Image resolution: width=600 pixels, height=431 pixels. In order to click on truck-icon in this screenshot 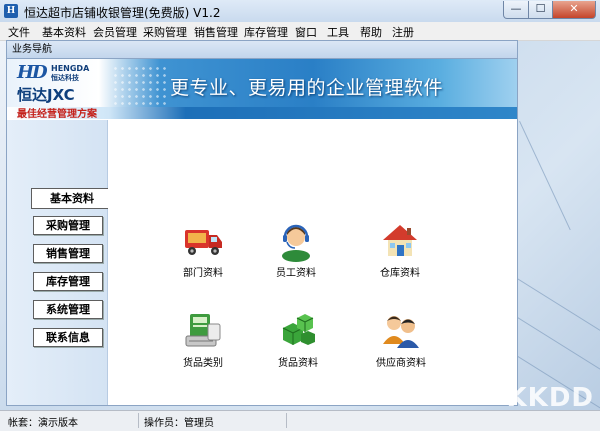, I will do `click(203, 242)`.